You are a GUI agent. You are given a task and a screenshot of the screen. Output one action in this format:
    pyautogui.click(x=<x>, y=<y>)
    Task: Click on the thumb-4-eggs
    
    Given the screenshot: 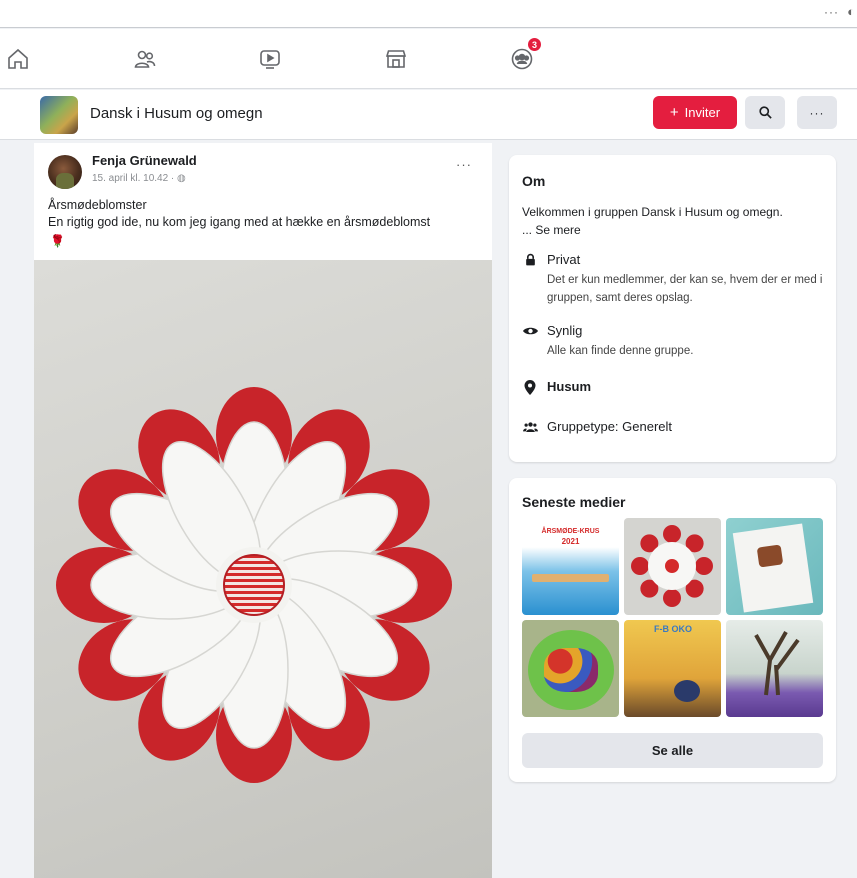 What is the action you would take?
    pyautogui.click(x=571, y=670)
    